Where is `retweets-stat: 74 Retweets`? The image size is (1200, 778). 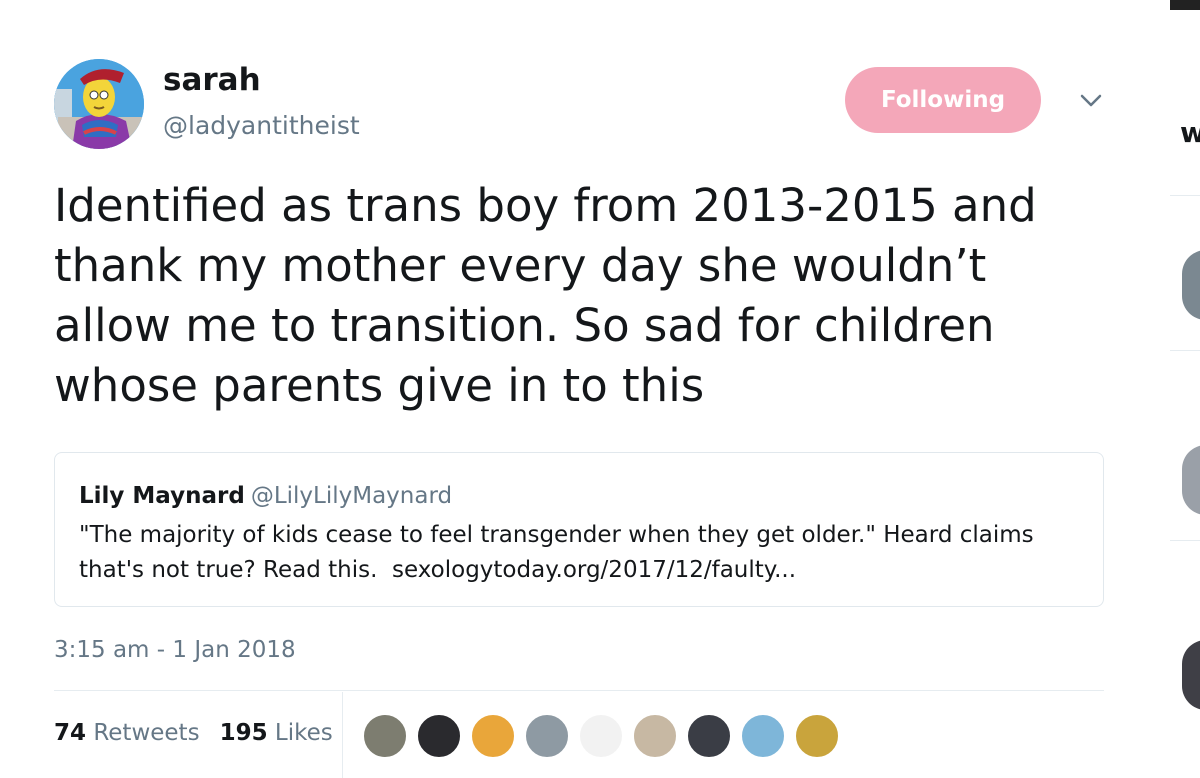
retweets-stat: 74 Retweets is located at coordinates (127, 733).